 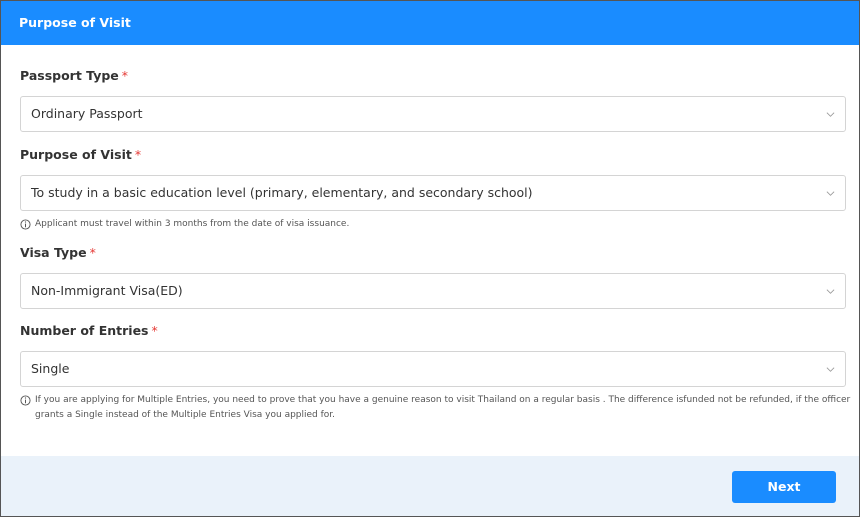 What do you see at coordinates (433, 114) in the screenshot?
I see `passport-type-select: Ordinary Passport` at bounding box center [433, 114].